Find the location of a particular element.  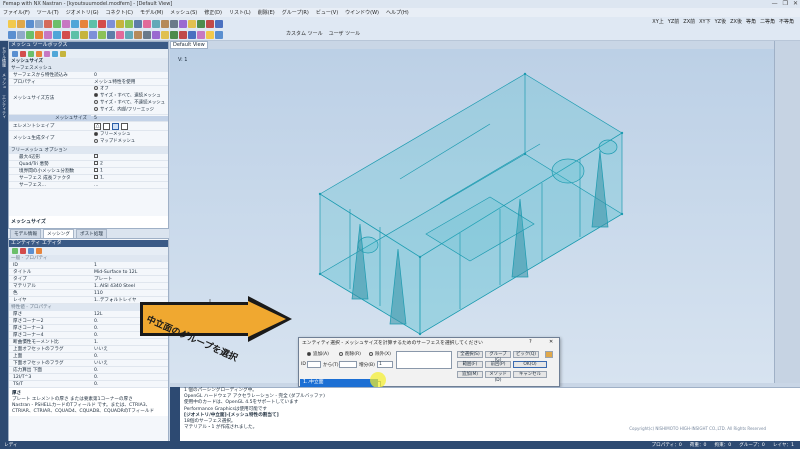

save-icon is located at coordinates (30, 23).